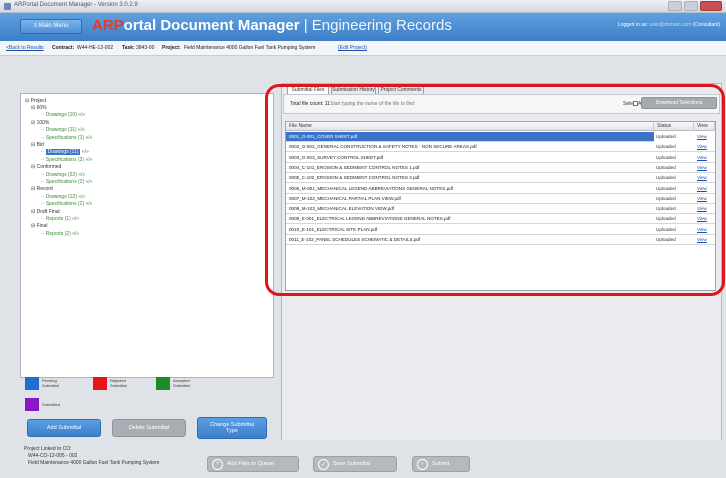  I want to click on tree-phase-item: ⊟ Final, so click(39, 226).